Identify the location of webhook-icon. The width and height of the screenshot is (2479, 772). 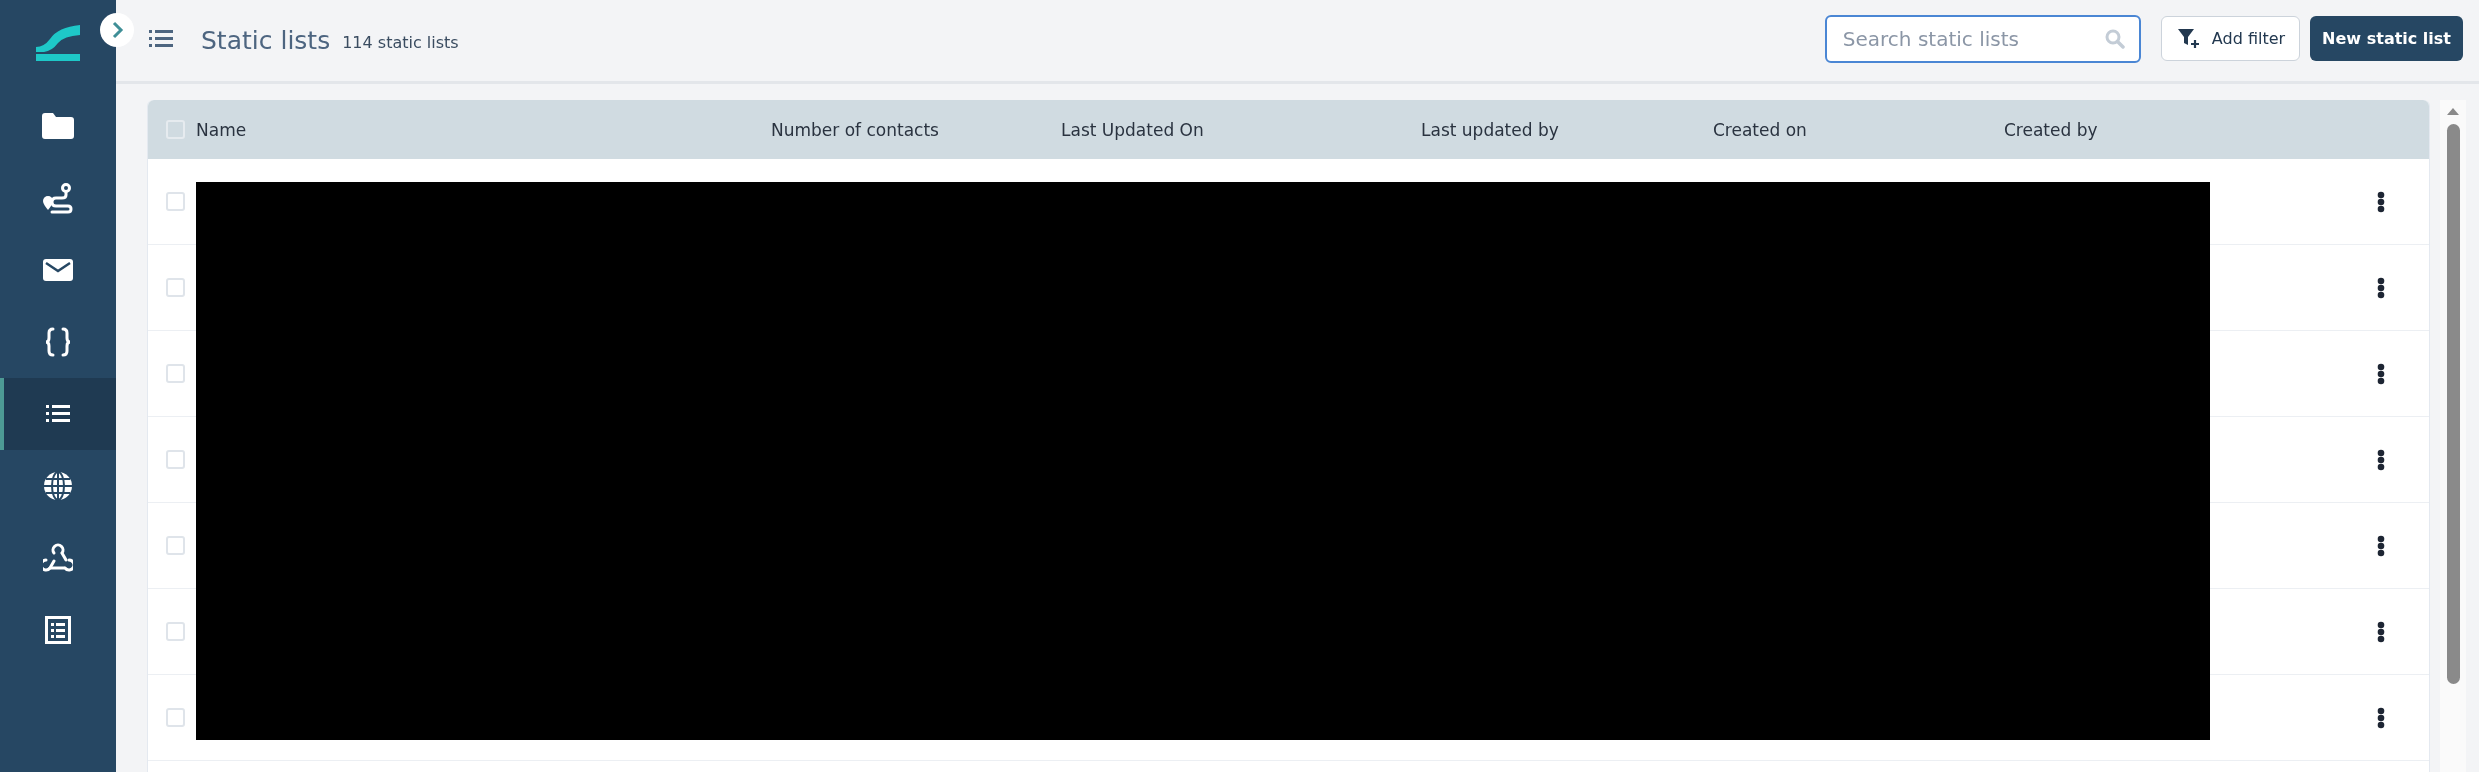
(58, 558).